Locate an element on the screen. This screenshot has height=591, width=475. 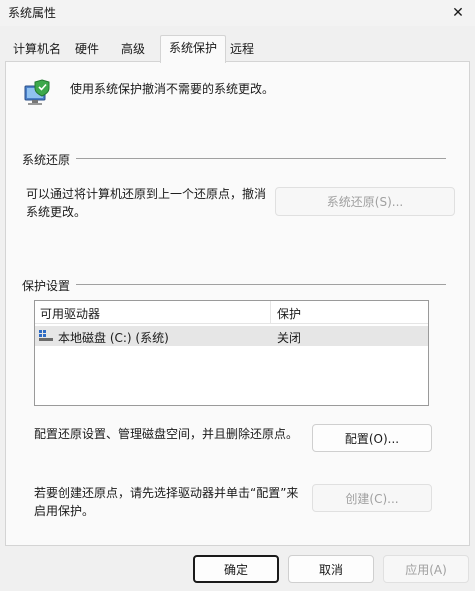
window-title: 系统属性 is located at coordinates (32, 13).